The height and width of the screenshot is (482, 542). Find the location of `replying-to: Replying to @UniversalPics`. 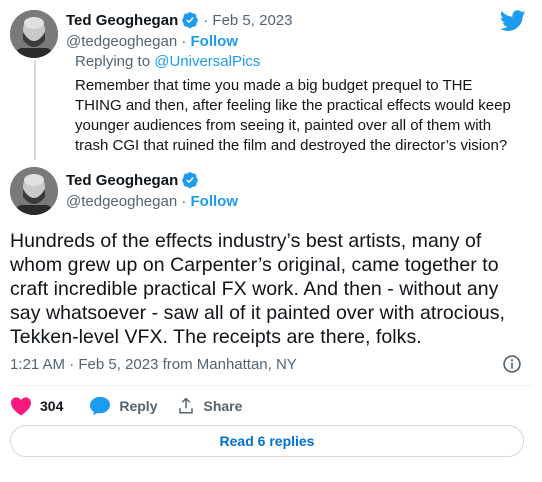

replying-to: Replying to @UniversalPics is located at coordinates (167, 61).